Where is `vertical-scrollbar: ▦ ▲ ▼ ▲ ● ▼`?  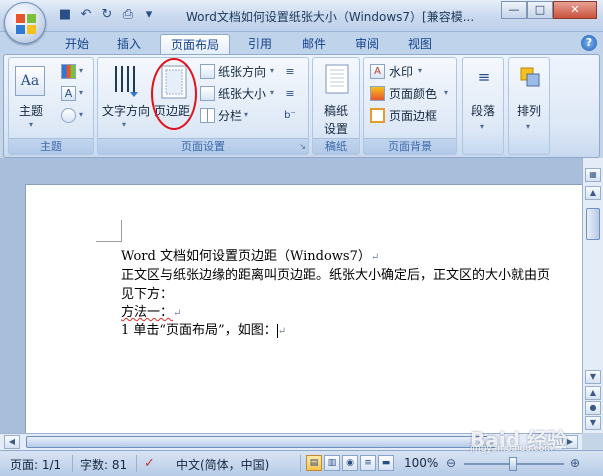 vertical-scrollbar: ▦ ▲ ▼ ▲ ● ▼ is located at coordinates (592, 295).